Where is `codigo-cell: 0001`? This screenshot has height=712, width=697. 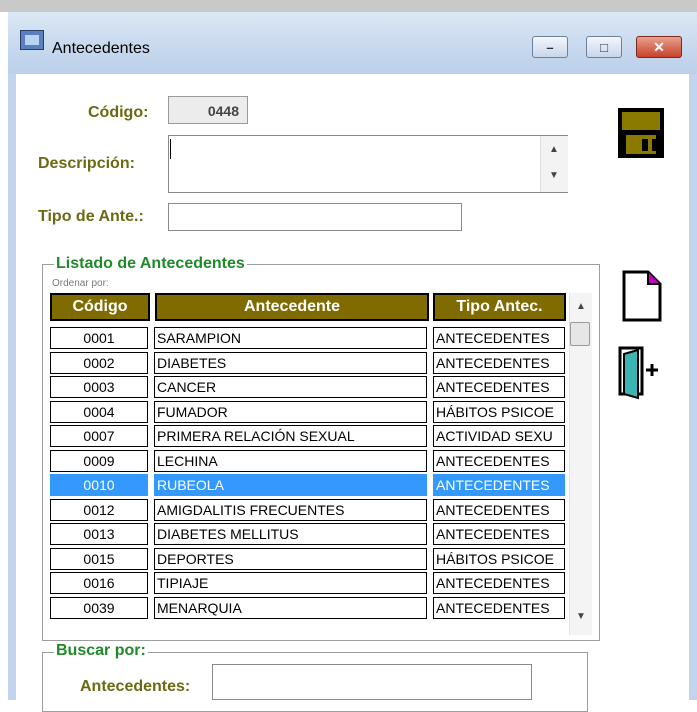
codigo-cell: 0001 is located at coordinates (99, 338).